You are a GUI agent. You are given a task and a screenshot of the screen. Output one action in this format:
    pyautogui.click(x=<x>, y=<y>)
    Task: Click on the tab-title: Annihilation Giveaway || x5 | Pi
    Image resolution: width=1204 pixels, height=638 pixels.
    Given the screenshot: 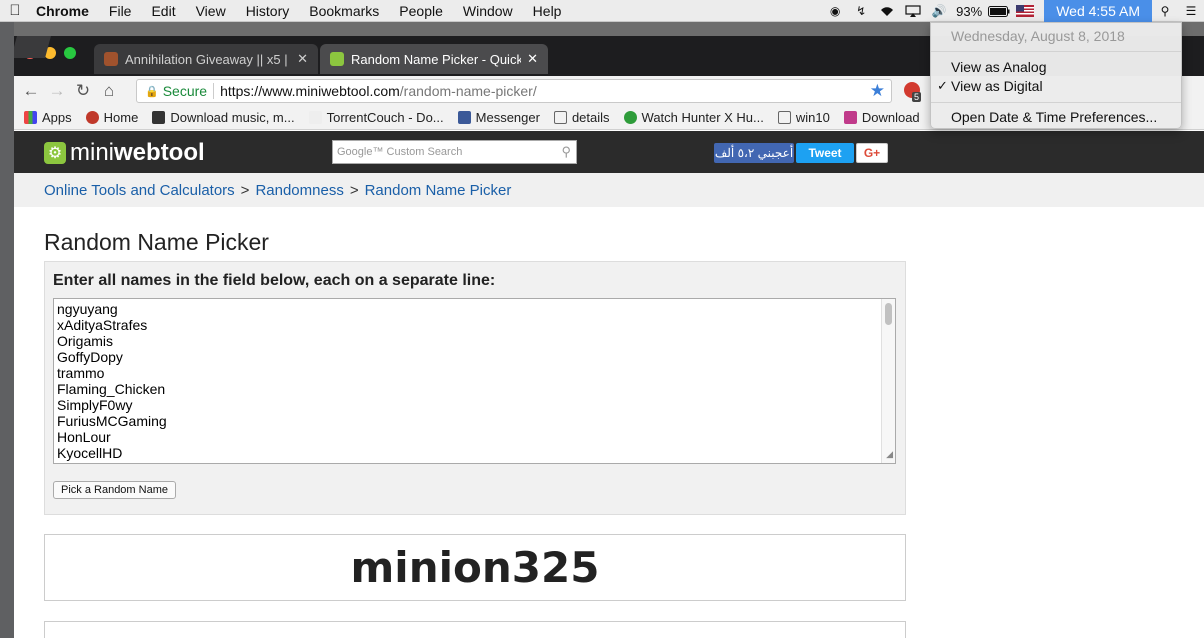 What is the action you would take?
    pyautogui.click(x=208, y=59)
    